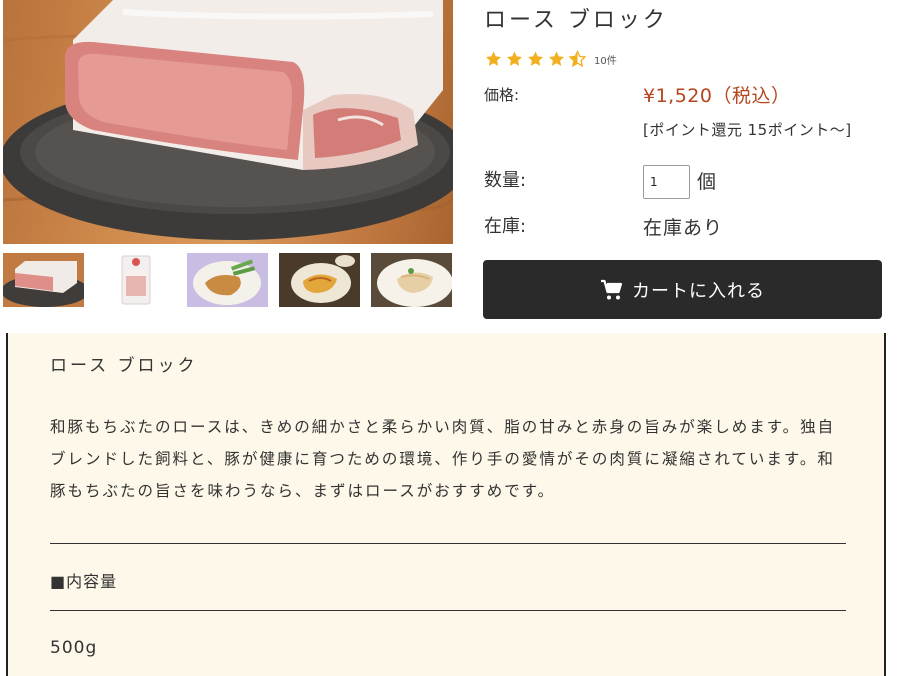  What do you see at coordinates (707, 182) in the screenshot?
I see `quantity-unit: 個` at bounding box center [707, 182].